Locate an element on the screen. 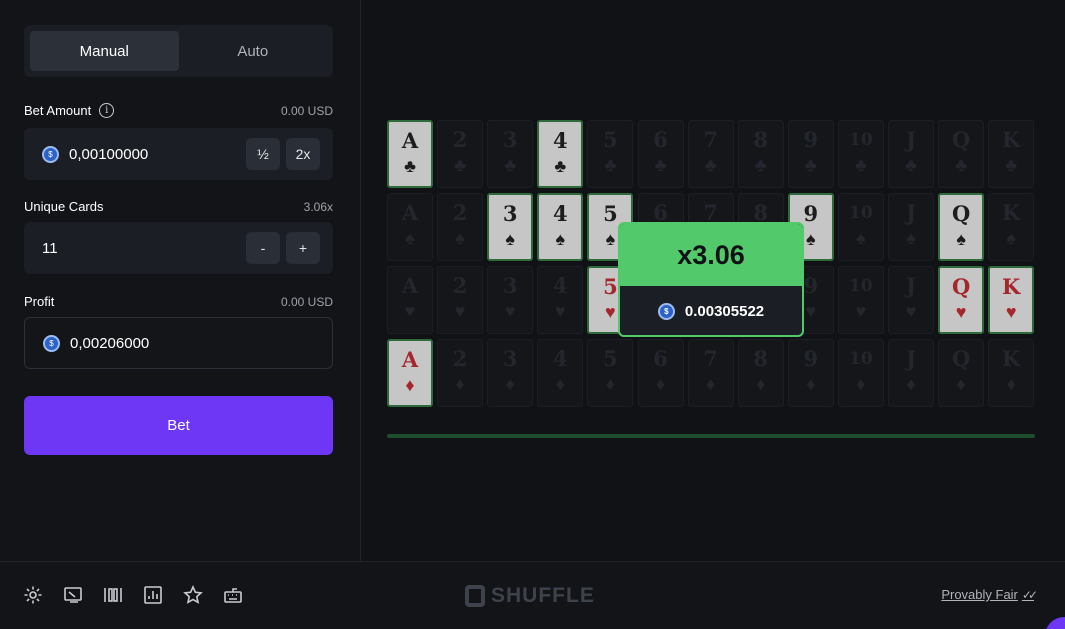  card-revealed: K ♥ is located at coordinates (1011, 300).